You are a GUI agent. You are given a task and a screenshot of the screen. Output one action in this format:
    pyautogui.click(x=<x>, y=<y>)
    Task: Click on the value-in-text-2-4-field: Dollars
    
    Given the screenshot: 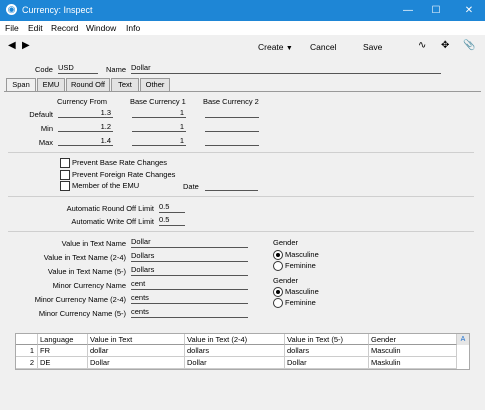 What is the action you would take?
    pyautogui.click(x=189, y=256)
    